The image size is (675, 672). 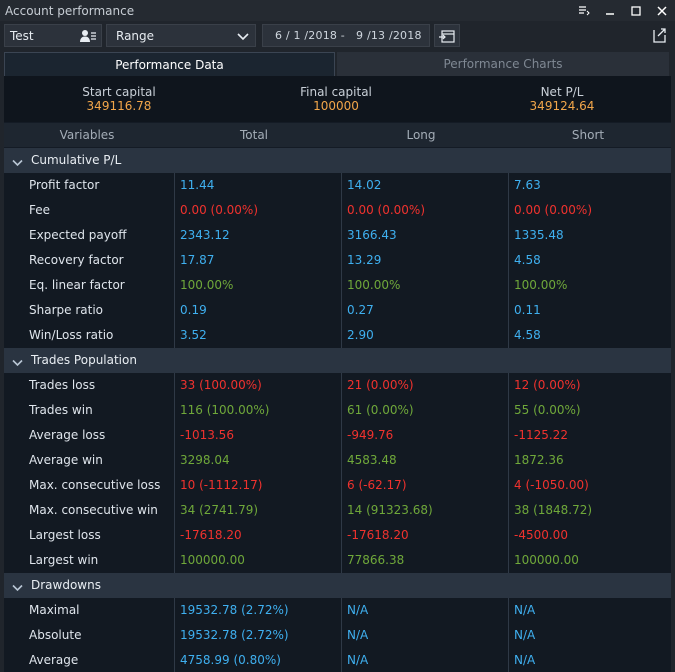 I want to click on tab-label: Performance Charts, so click(x=503, y=64).